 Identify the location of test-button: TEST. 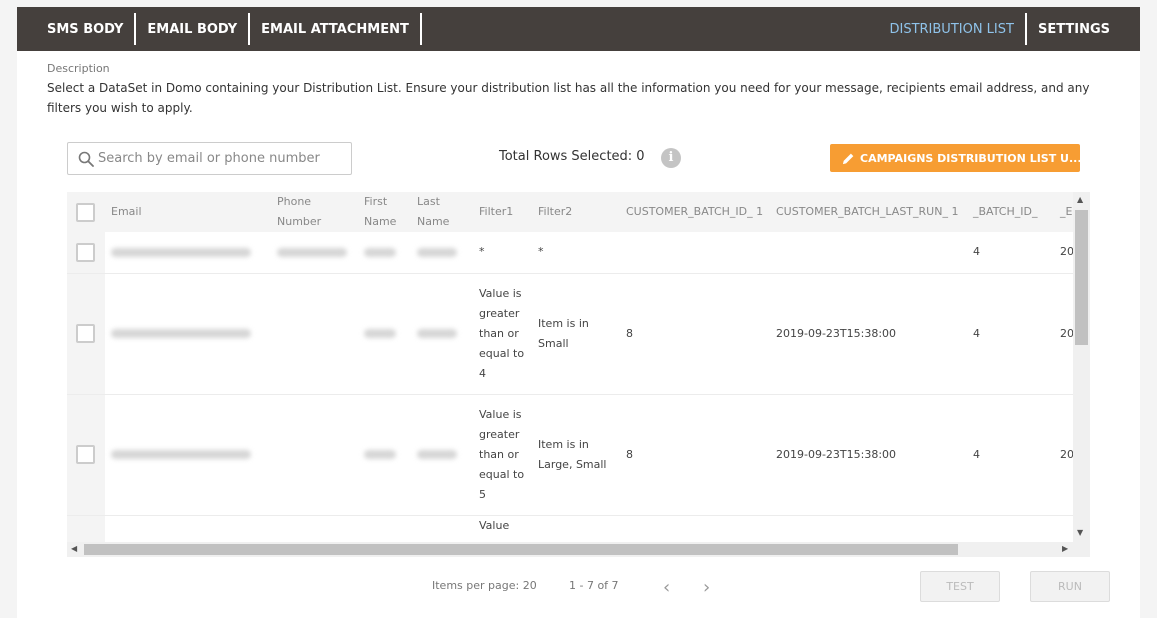
(960, 586).